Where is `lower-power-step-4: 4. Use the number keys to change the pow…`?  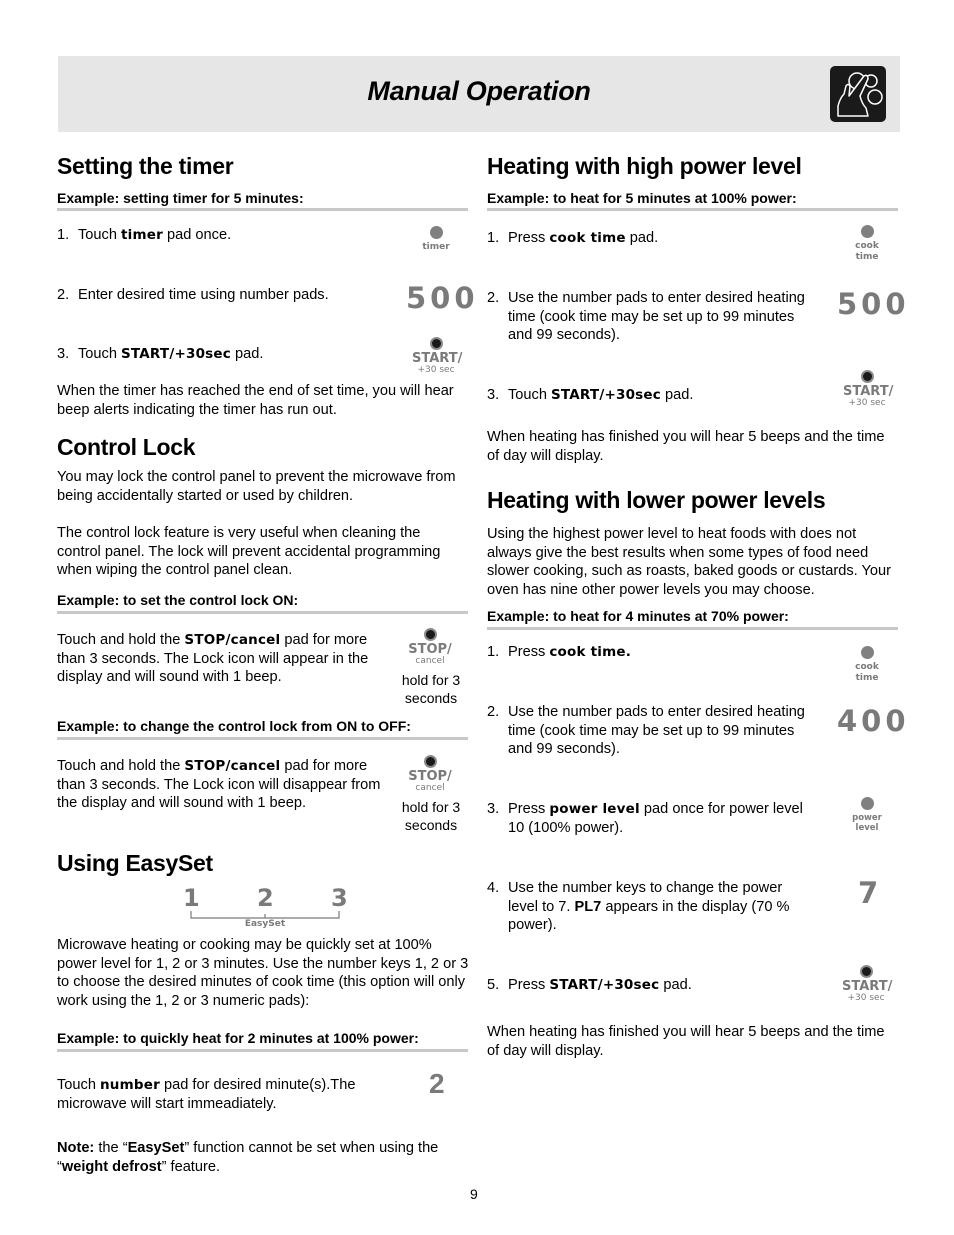
lower-power-step-4: 4. Use the number keys to change the pow… is located at coordinates (638, 906).